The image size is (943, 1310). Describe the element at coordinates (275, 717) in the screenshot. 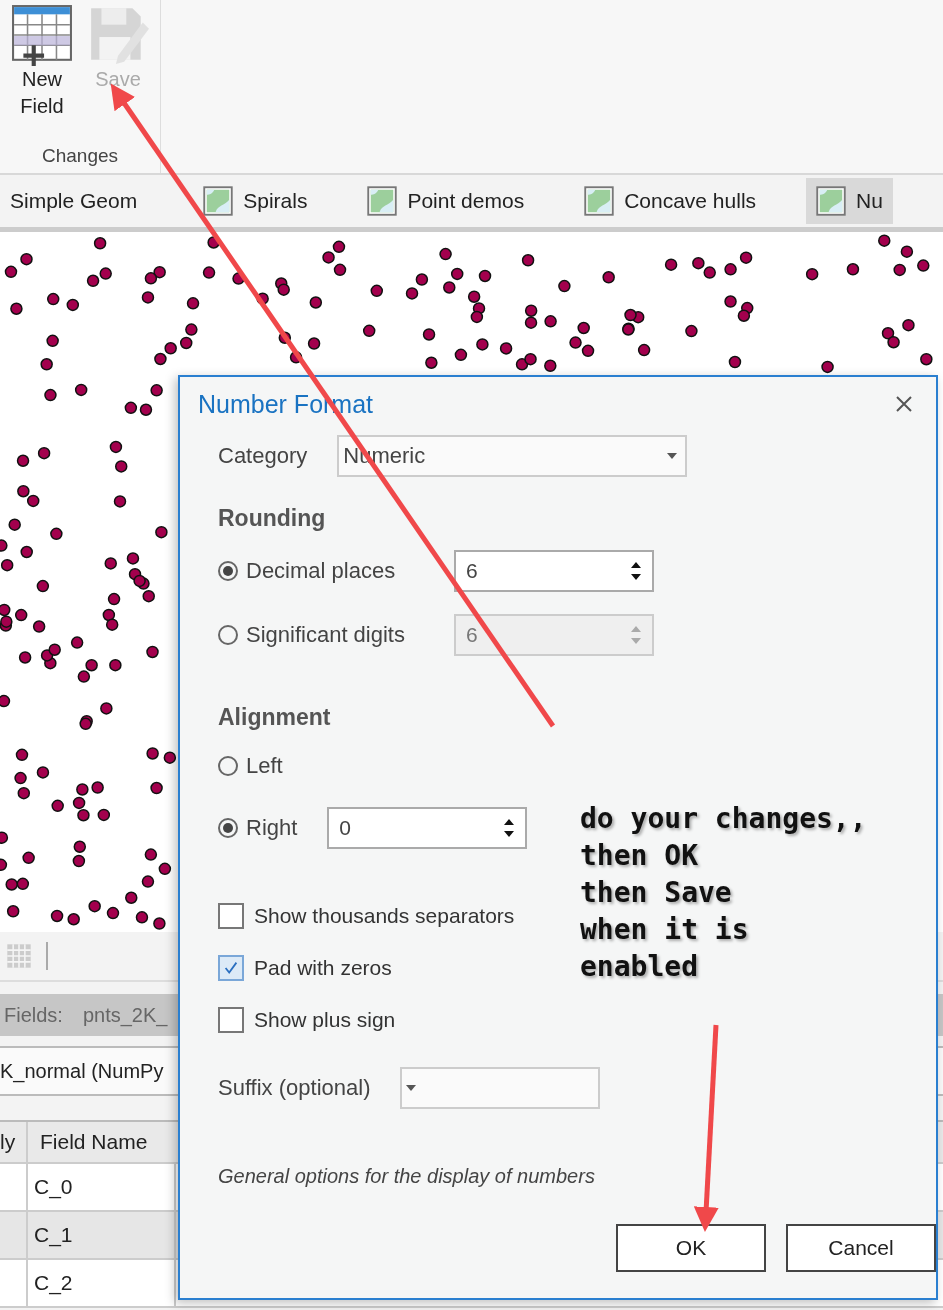

I see `section-heading: Alignment` at that location.